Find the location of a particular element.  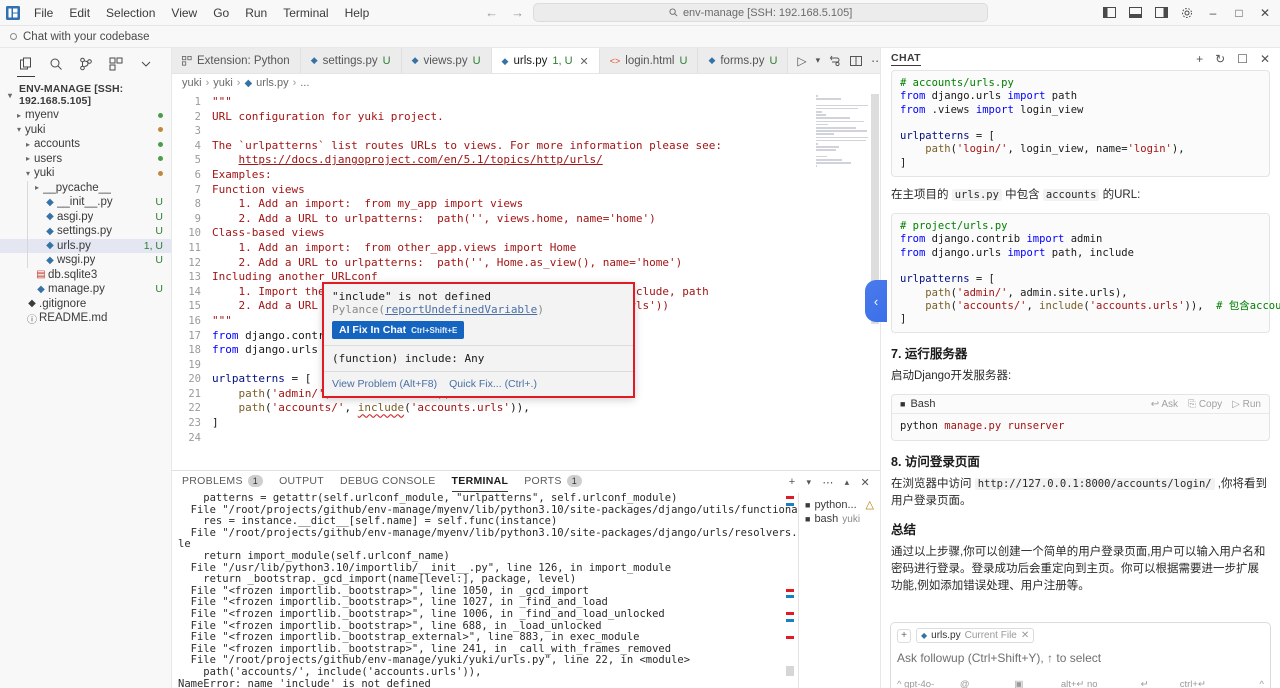

mention-button: @ Mention is located at coordinates (982, 683).